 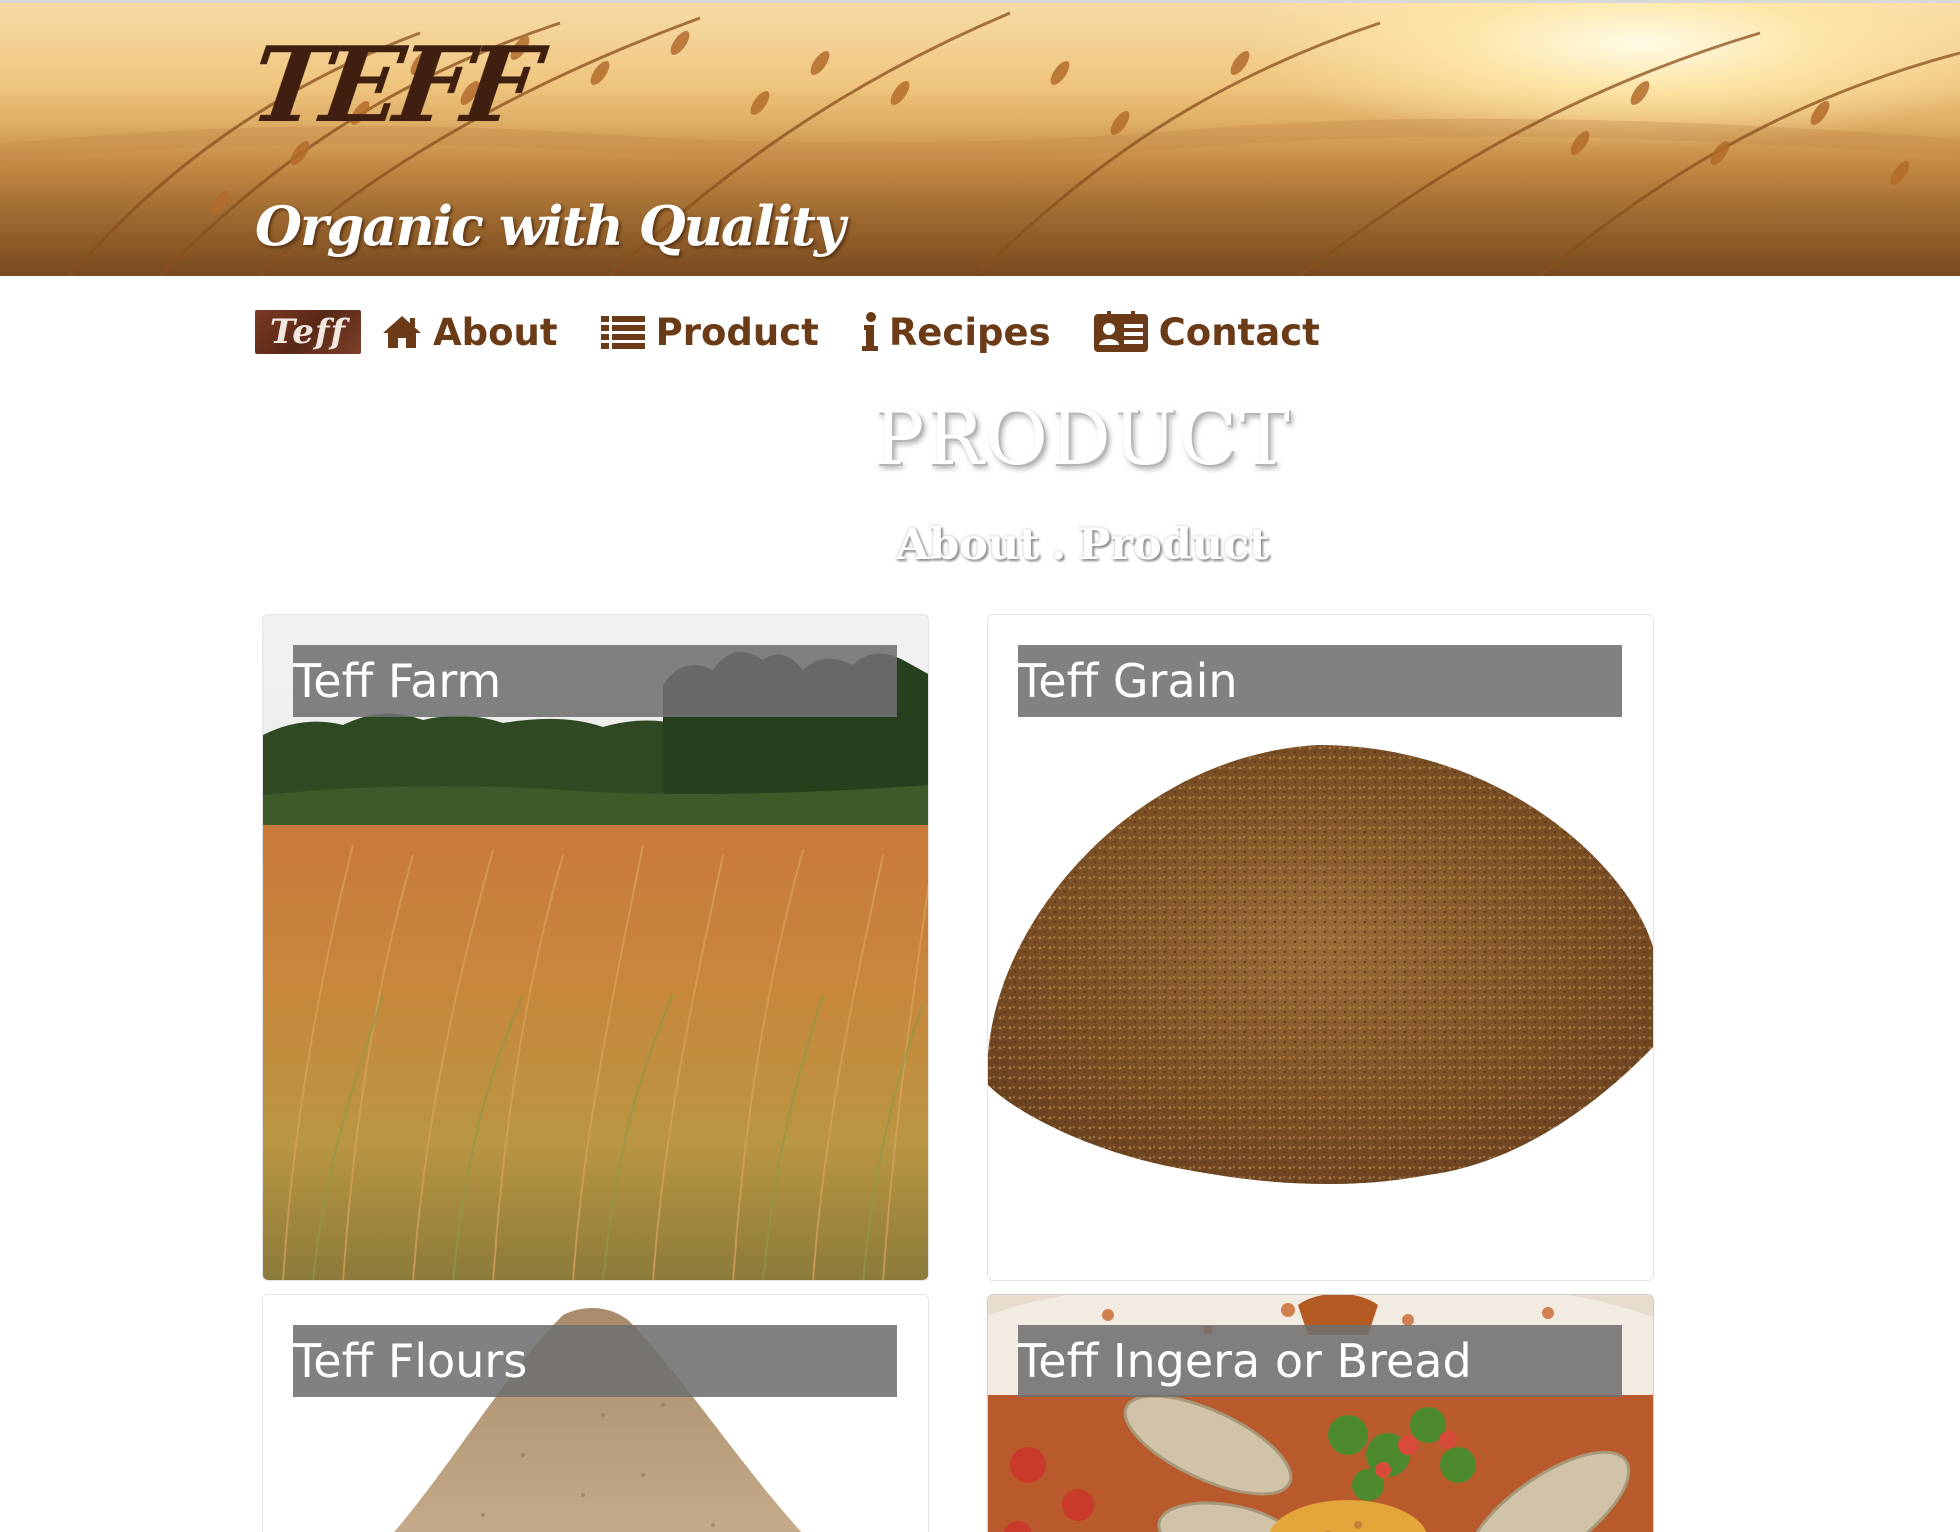 I want to click on page-title: PRODUCT, so click(x=1082, y=437).